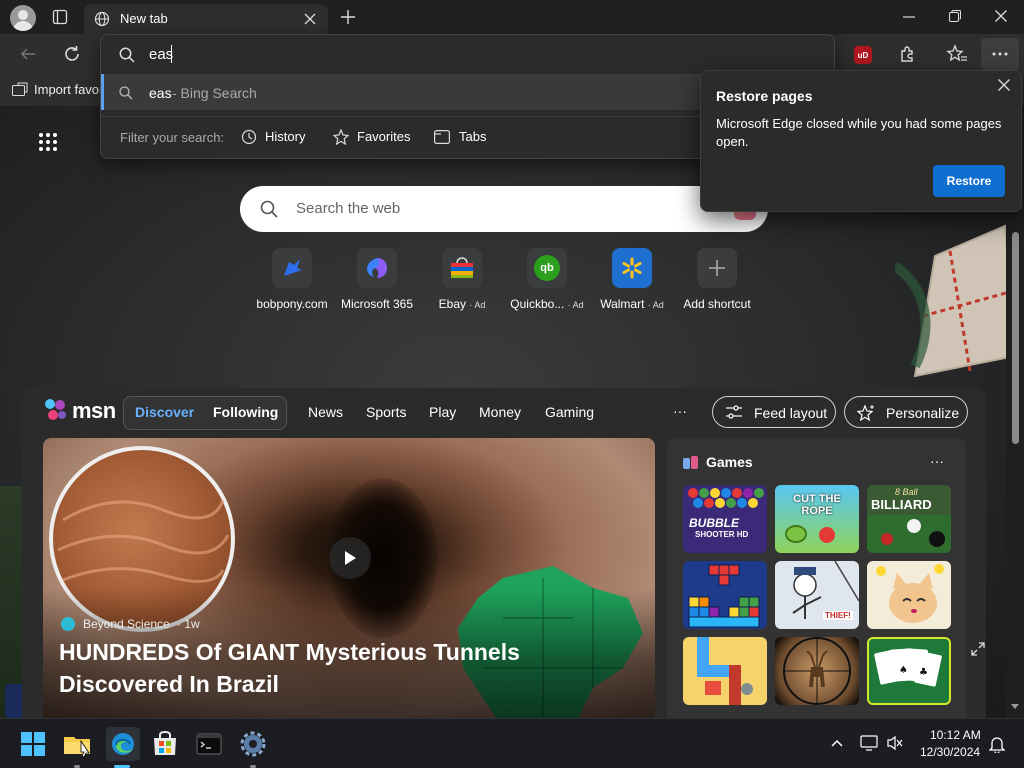 The width and height of the screenshot is (1024, 768). I want to click on story-source: Beyond Science, so click(126, 624).